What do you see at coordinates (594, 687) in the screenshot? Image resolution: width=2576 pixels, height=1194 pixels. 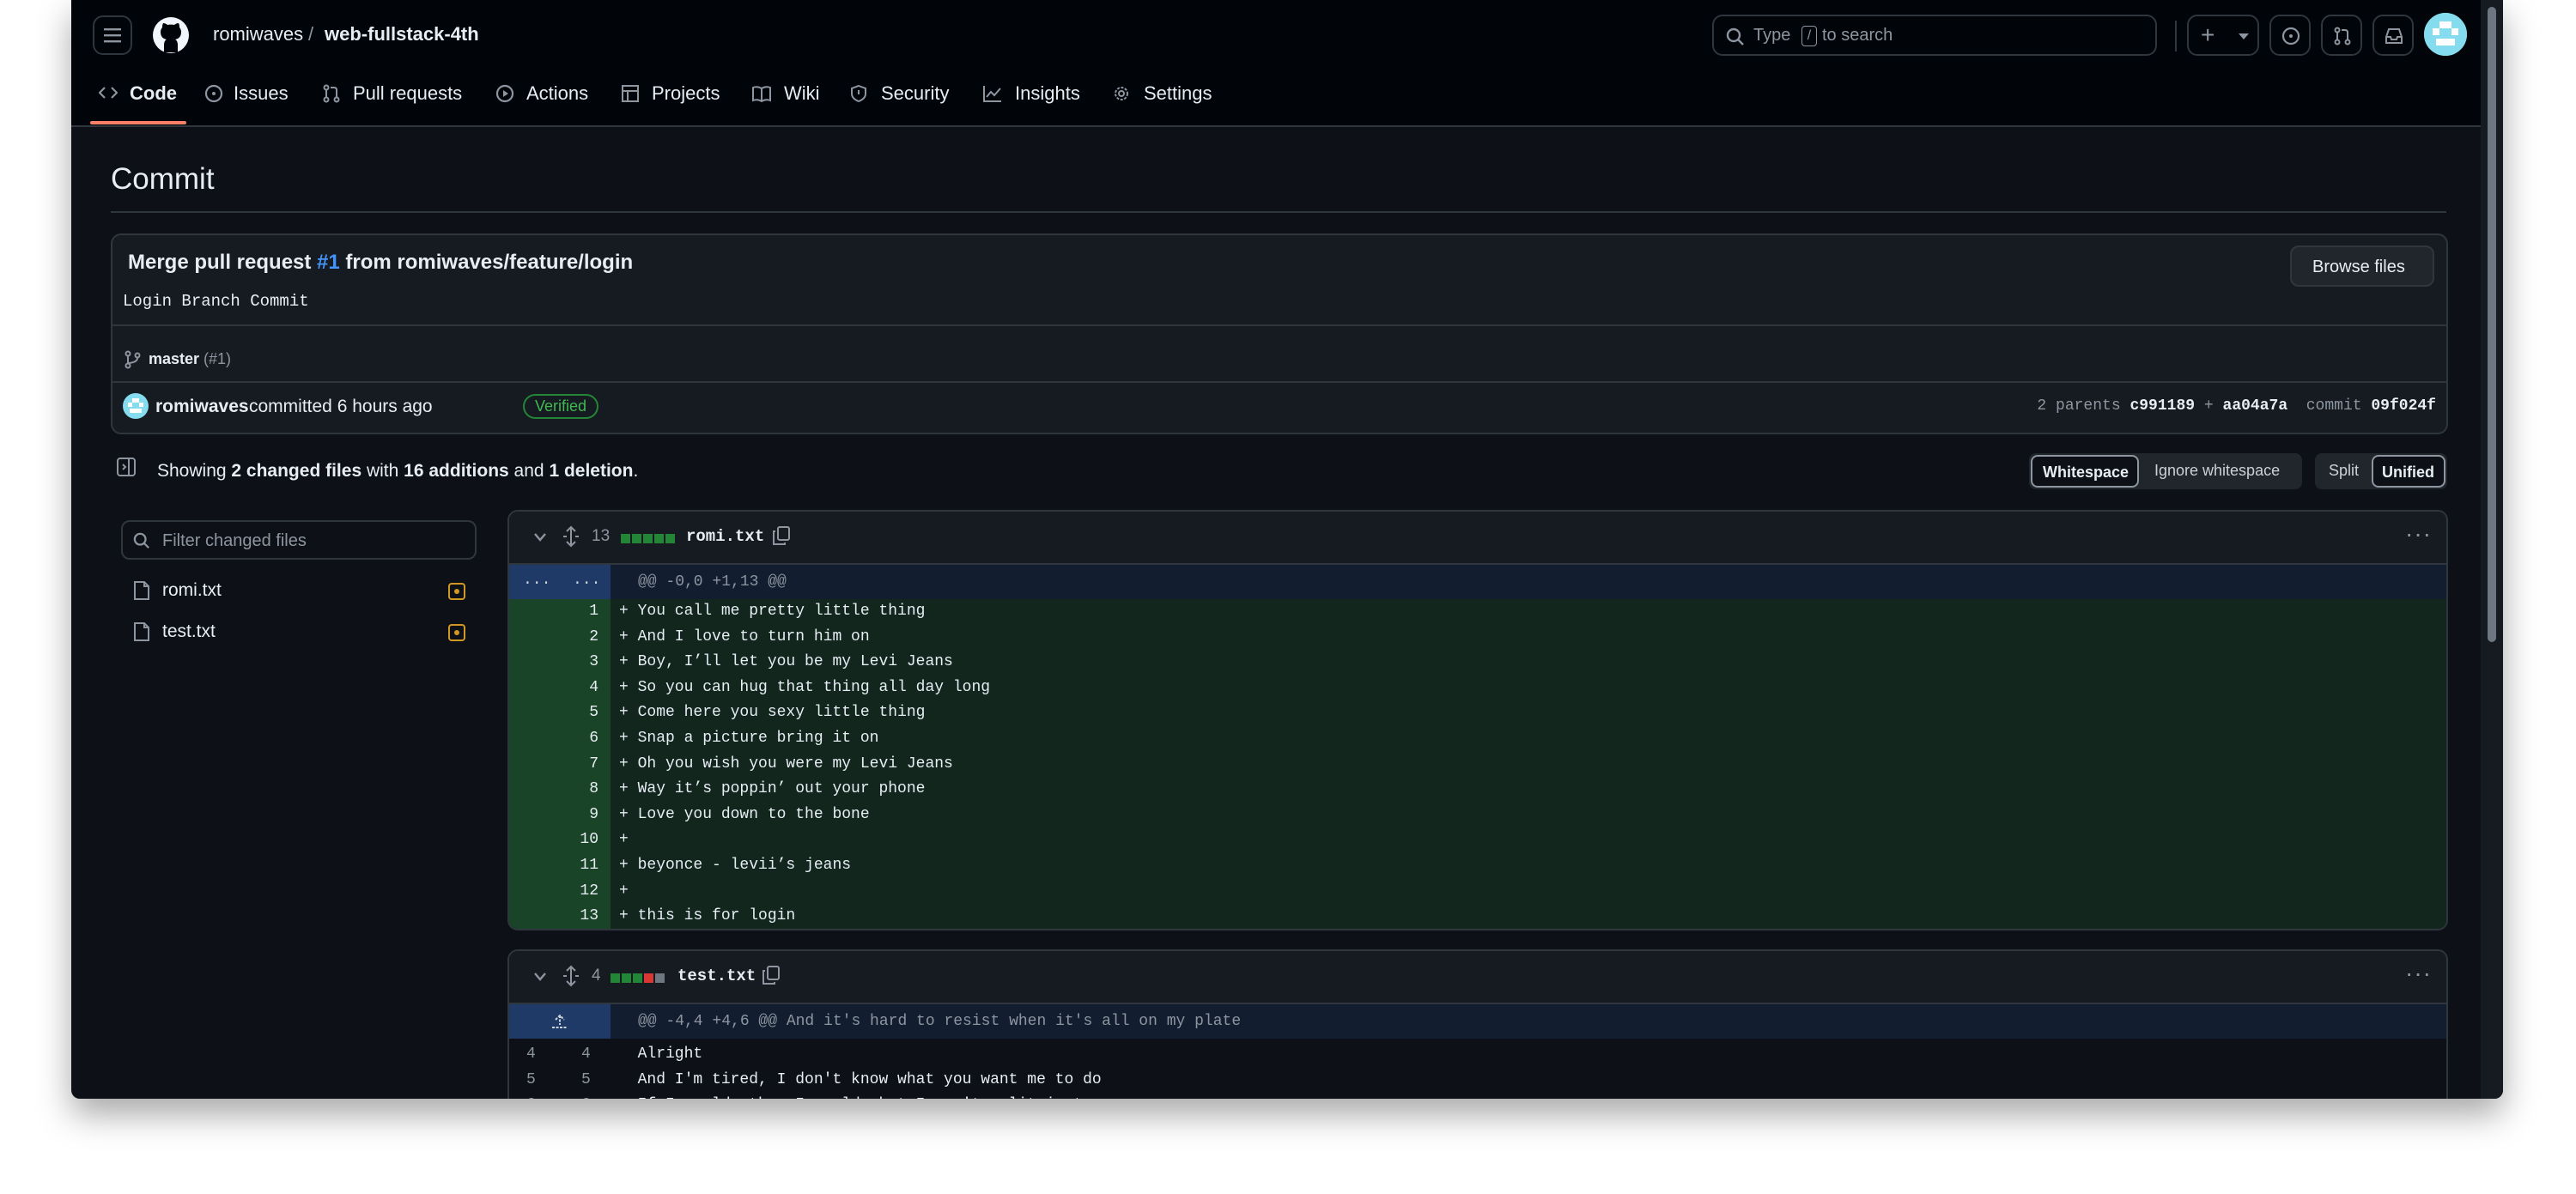 I see `line-number: 4` at bounding box center [594, 687].